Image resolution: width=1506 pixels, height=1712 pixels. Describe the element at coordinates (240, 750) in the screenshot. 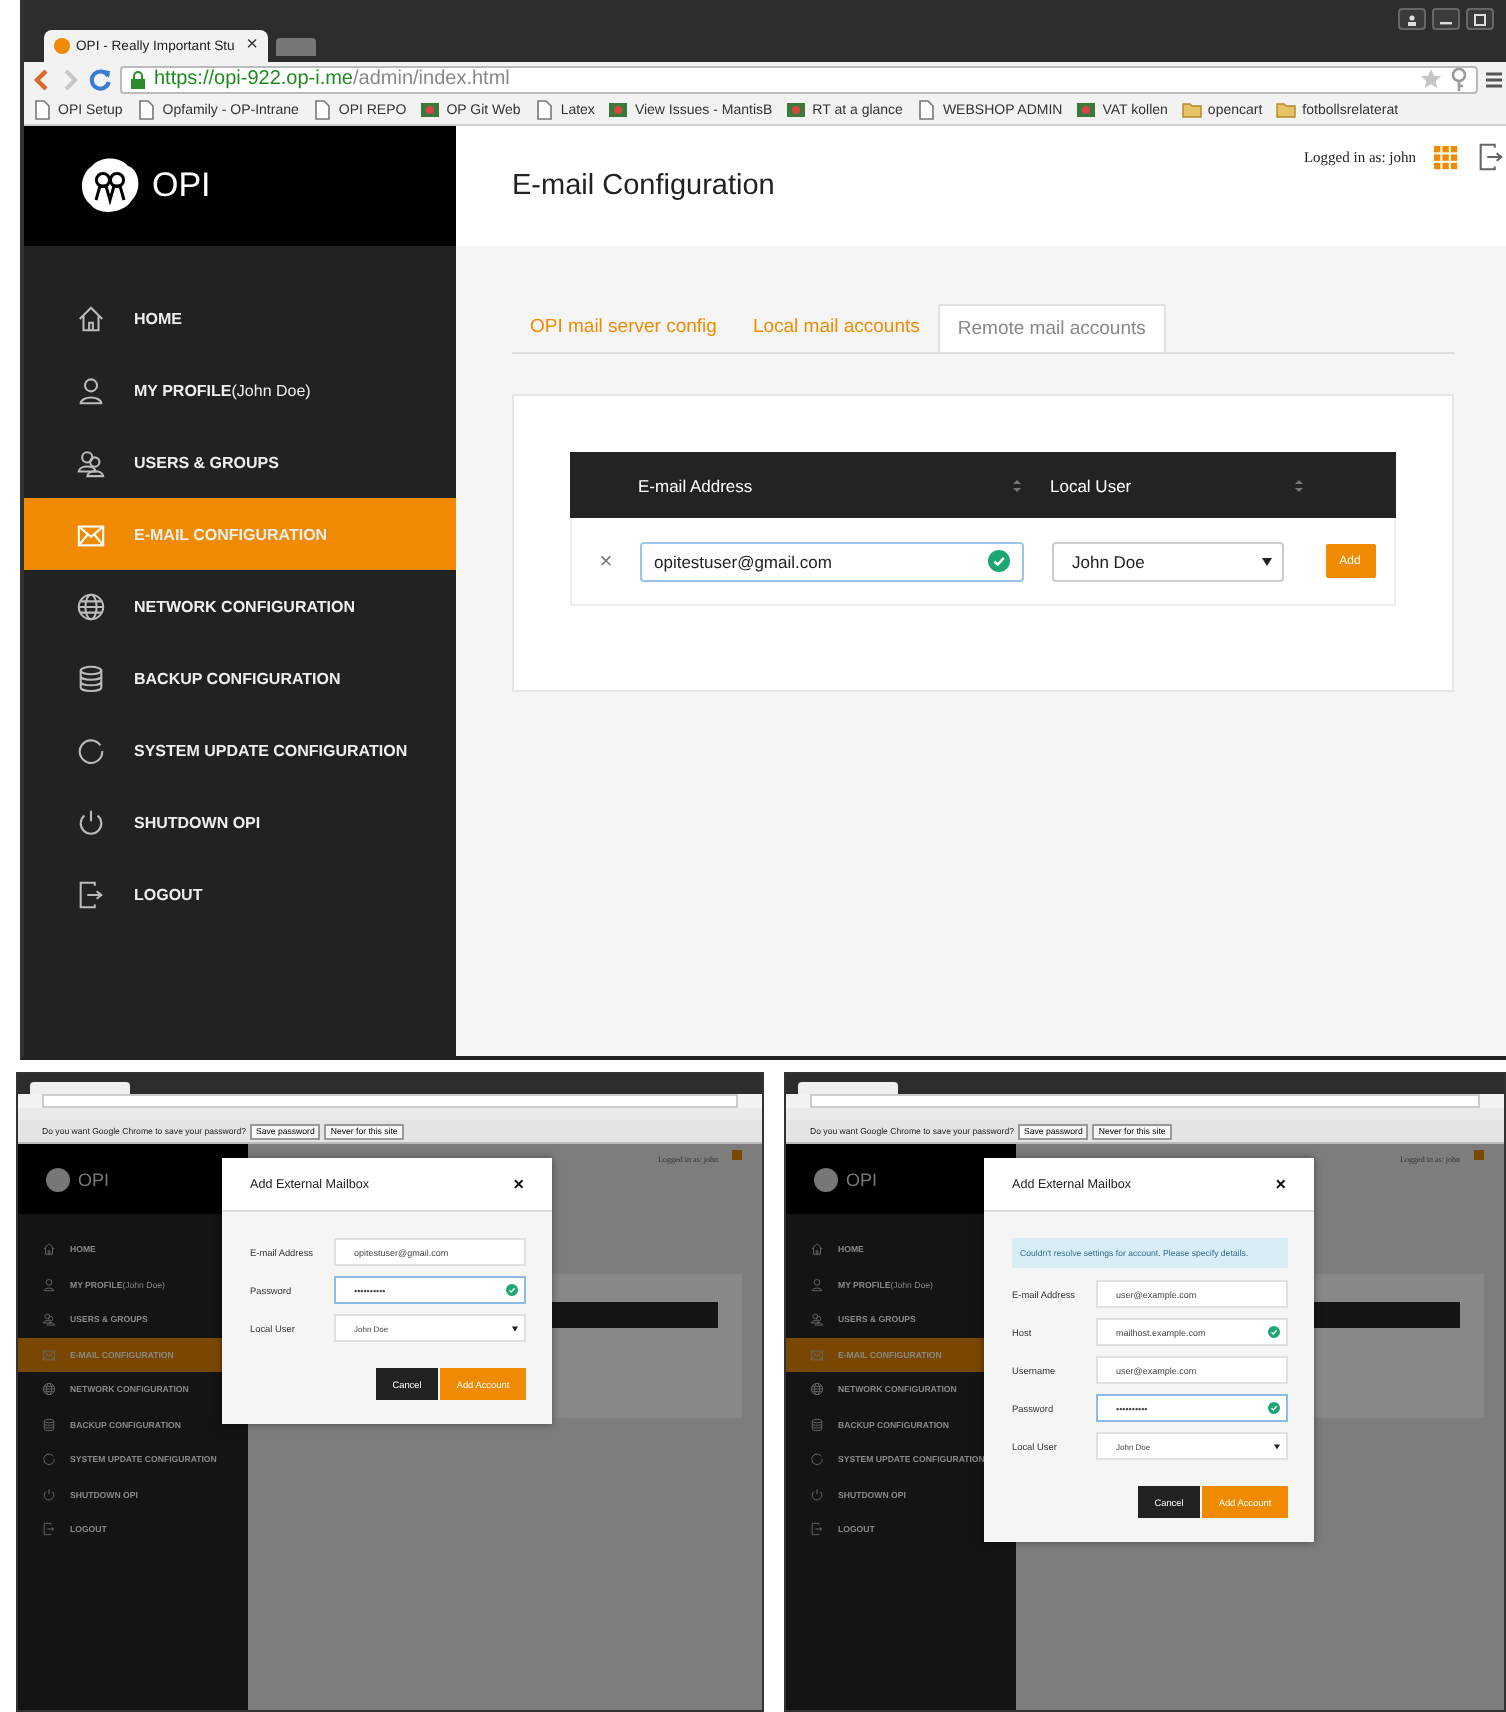

I see `nav-item: SYSTEM UPDATE CONFIGURATION` at that location.